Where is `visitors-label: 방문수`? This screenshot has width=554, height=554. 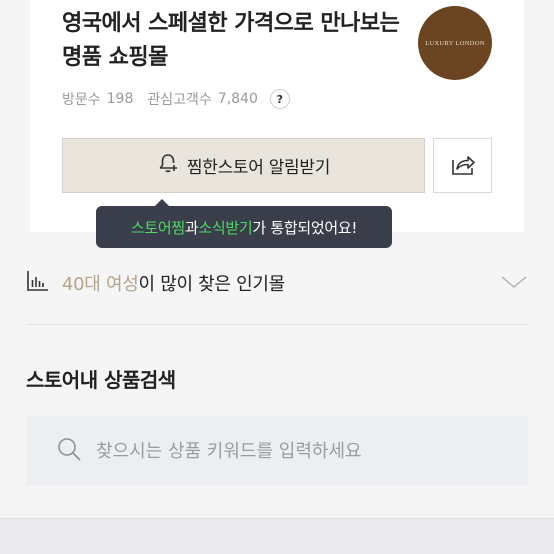 visitors-label: 방문수 is located at coordinates (81, 100).